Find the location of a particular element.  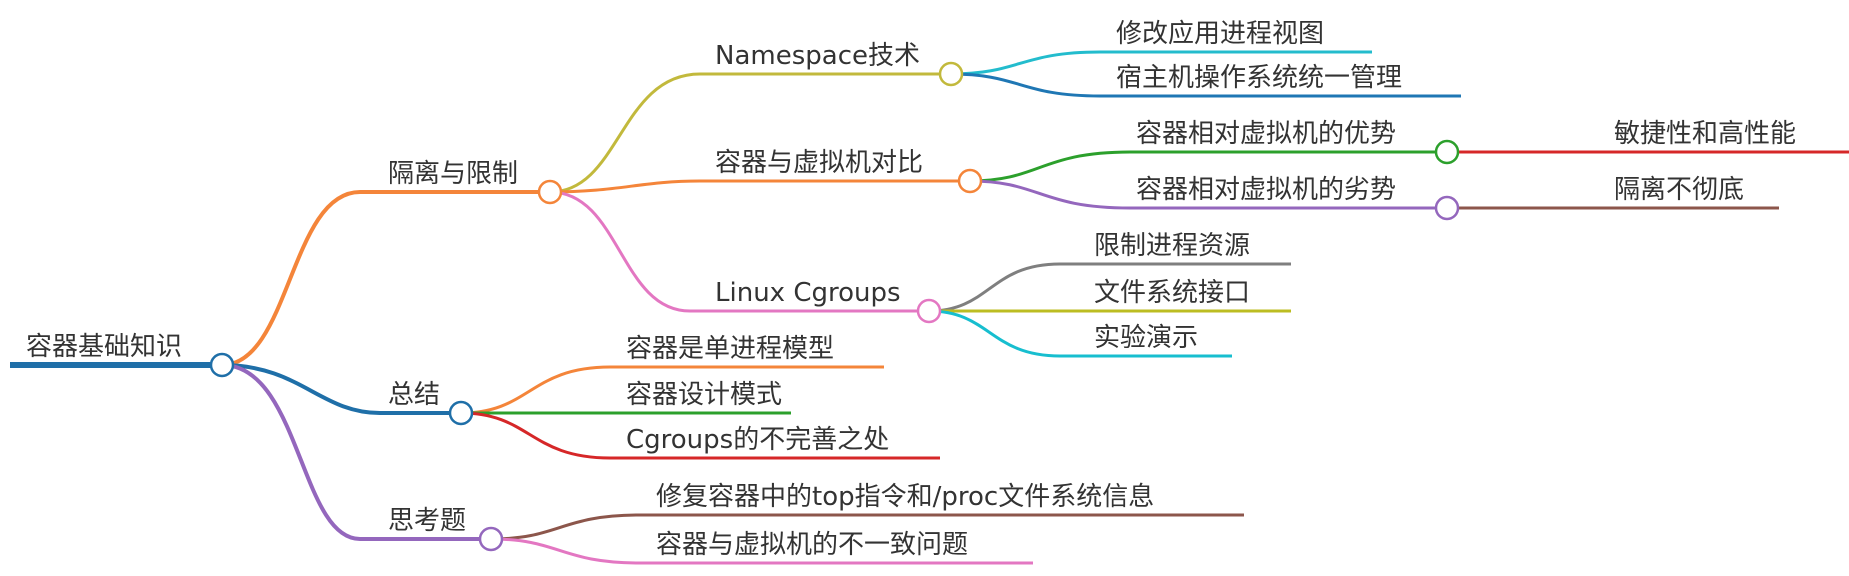

edge-root-isolation is located at coordinates (385, 278).